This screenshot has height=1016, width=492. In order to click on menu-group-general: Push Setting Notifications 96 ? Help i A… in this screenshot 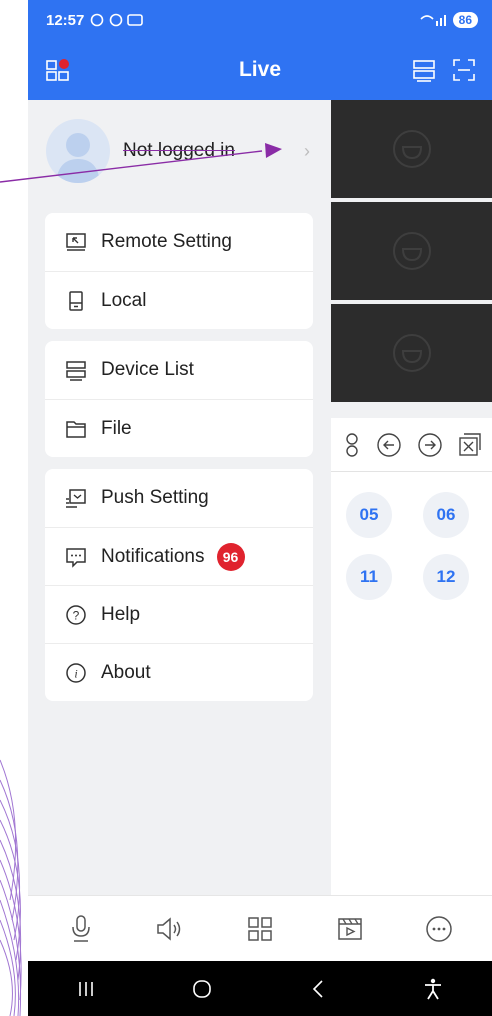, I will do `click(179, 585)`.